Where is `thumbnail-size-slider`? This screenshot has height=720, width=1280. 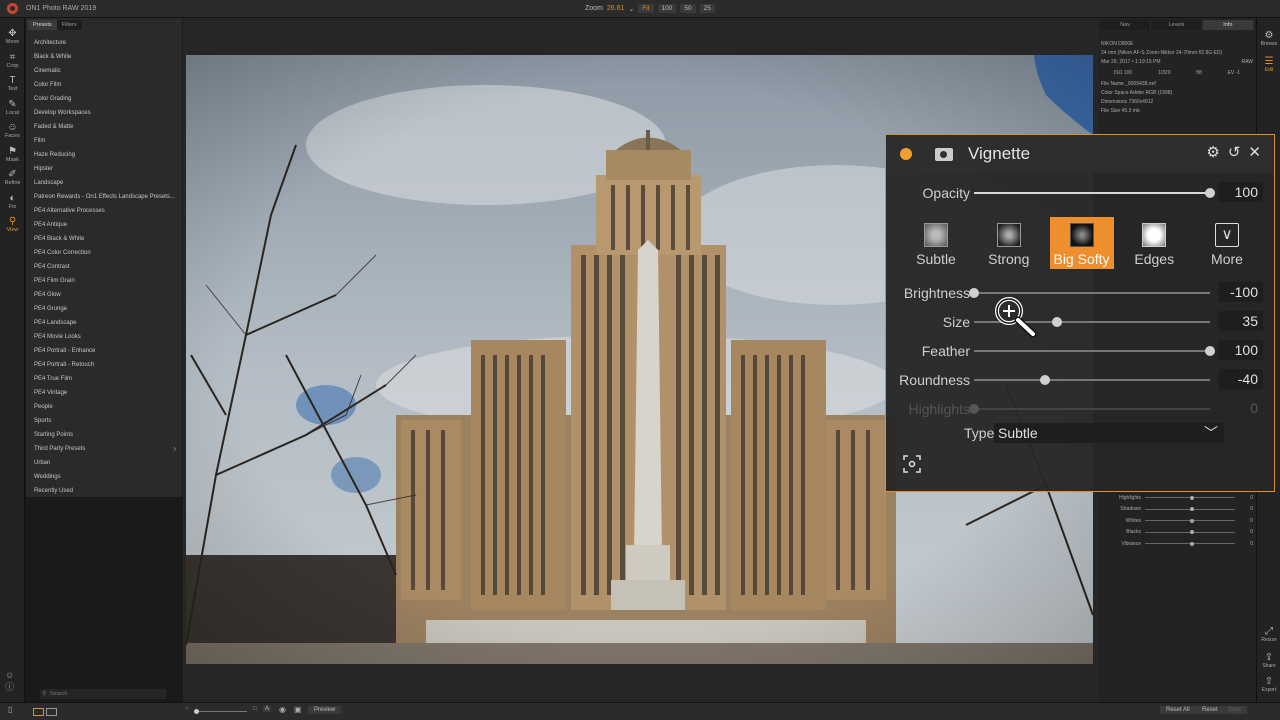
thumbnail-size-slider is located at coordinates (221, 711).